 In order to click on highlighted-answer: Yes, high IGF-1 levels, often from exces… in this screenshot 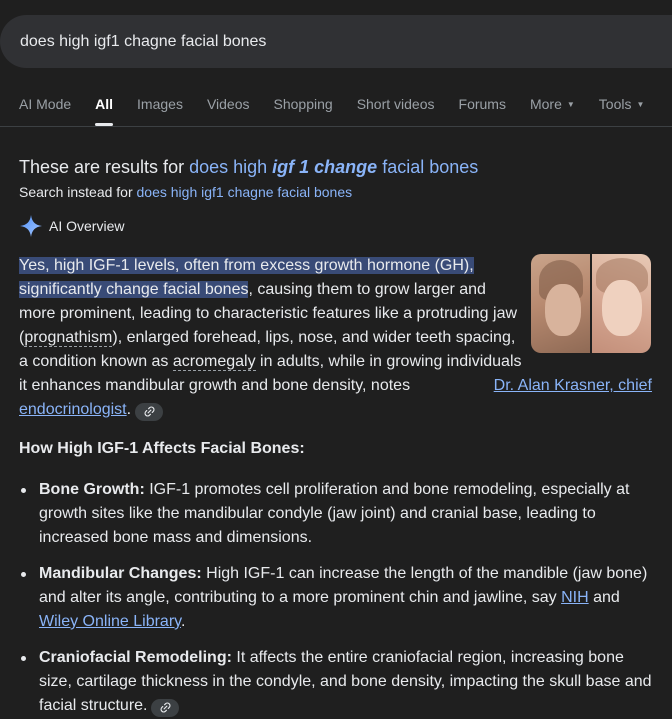, I will do `click(246, 265)`.